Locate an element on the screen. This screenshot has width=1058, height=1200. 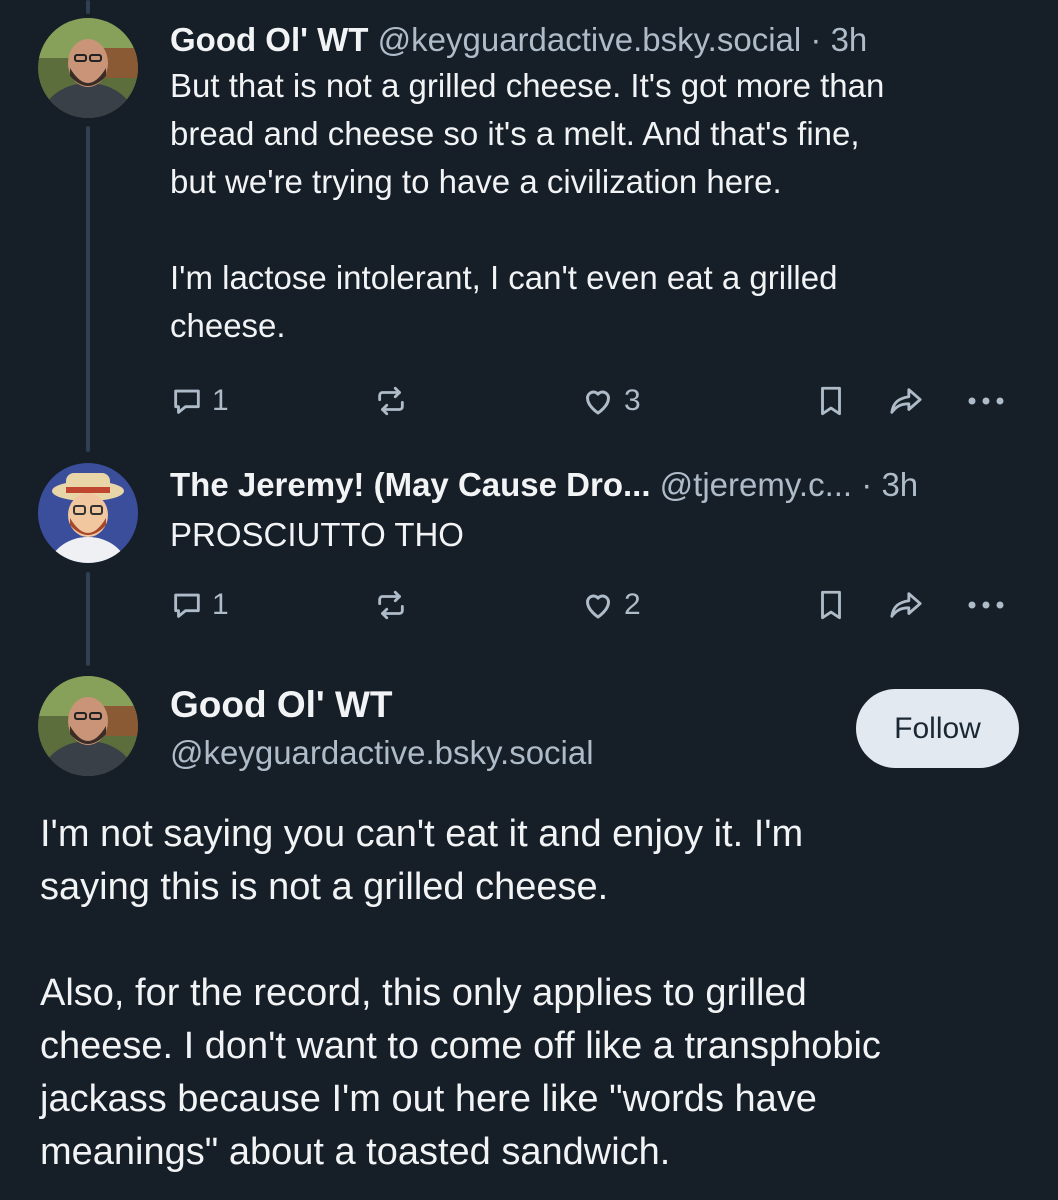
post-actions: 1 3 is located at coordinates (600, 401).